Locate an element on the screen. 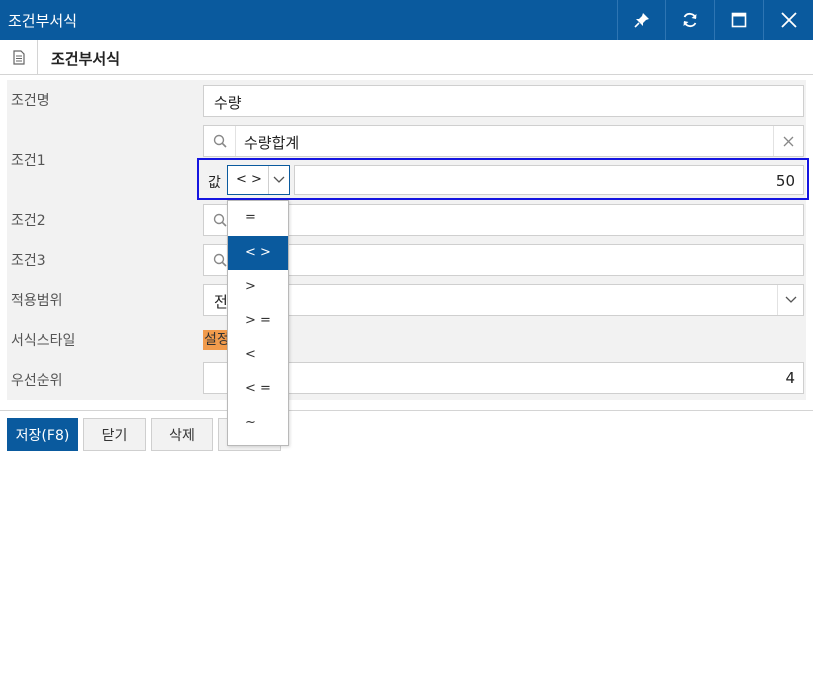 The height and width of the screenshot is (699, 813). condition-name-value: 수량 is located at coordinates (228, 103).